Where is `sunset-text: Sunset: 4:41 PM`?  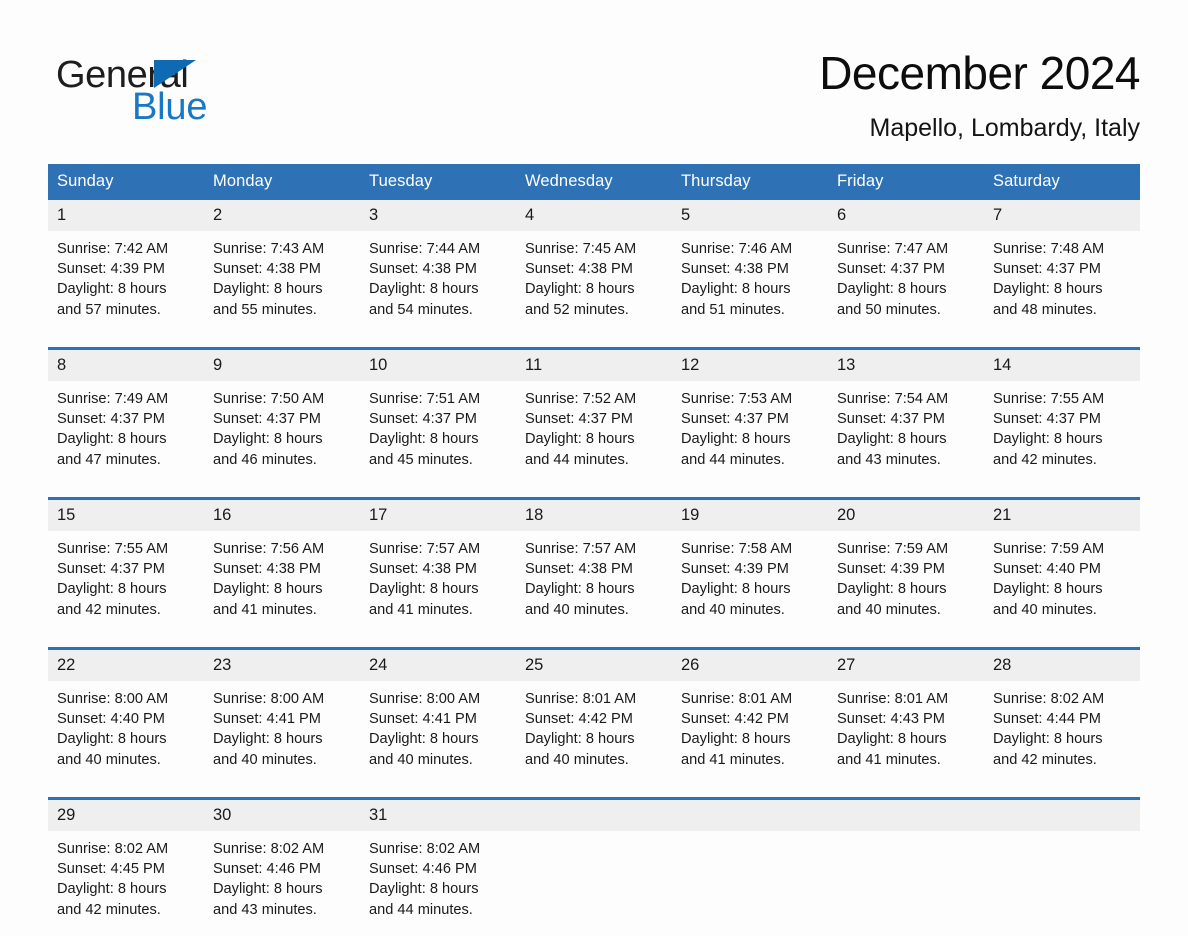 sunset-text: Sunset: 4:41 PM is located at coordinates (438, 719).